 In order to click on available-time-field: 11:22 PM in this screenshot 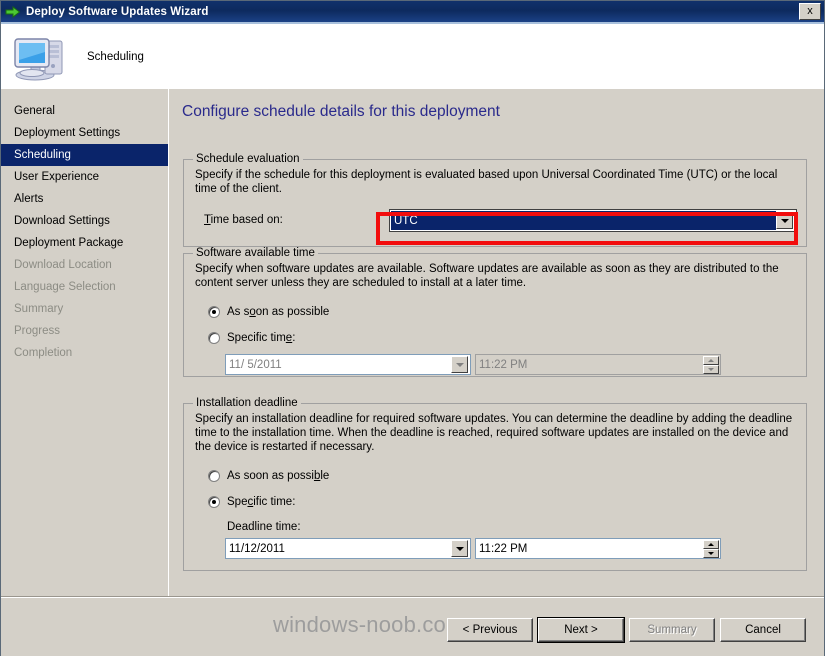, I will do `click(598, 364)`.